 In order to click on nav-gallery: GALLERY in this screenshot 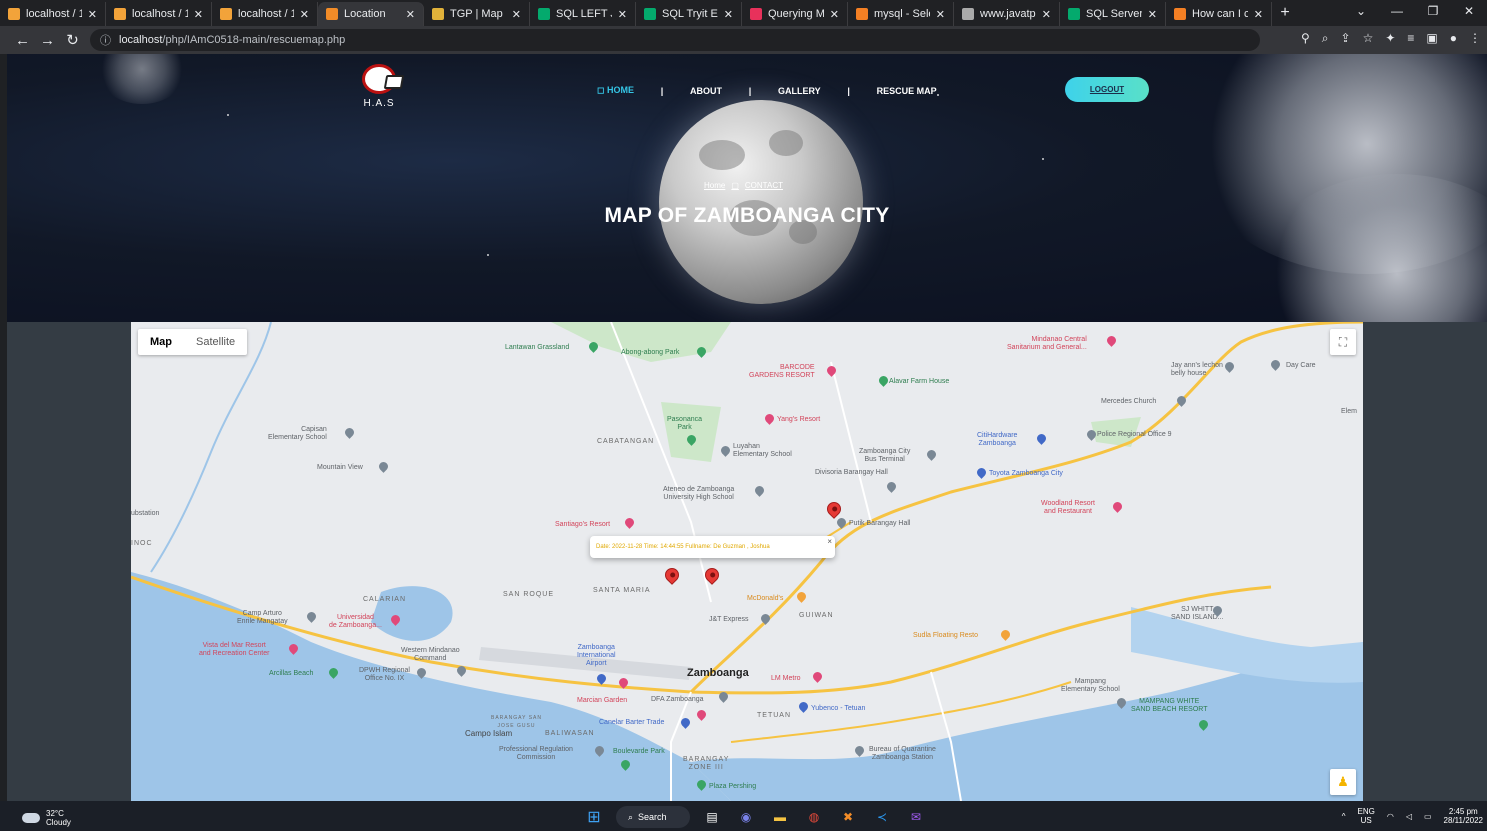, I will do `click(799, 91)`.